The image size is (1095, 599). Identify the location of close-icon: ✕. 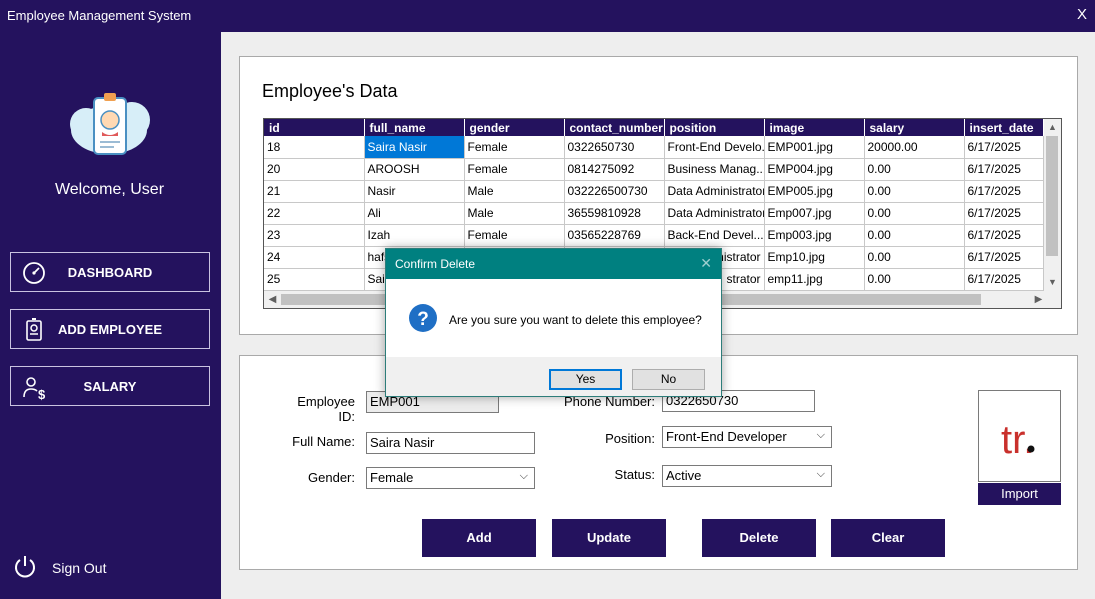
(706, 263).